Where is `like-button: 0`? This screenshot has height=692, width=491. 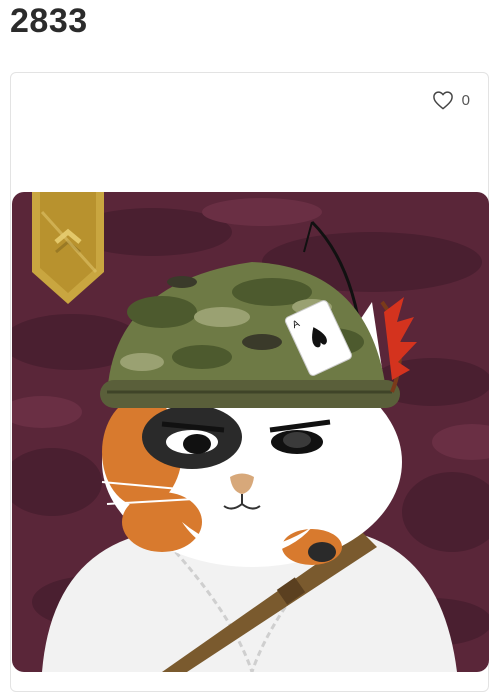 like-button: 0 is located at coordinates (451, 100).